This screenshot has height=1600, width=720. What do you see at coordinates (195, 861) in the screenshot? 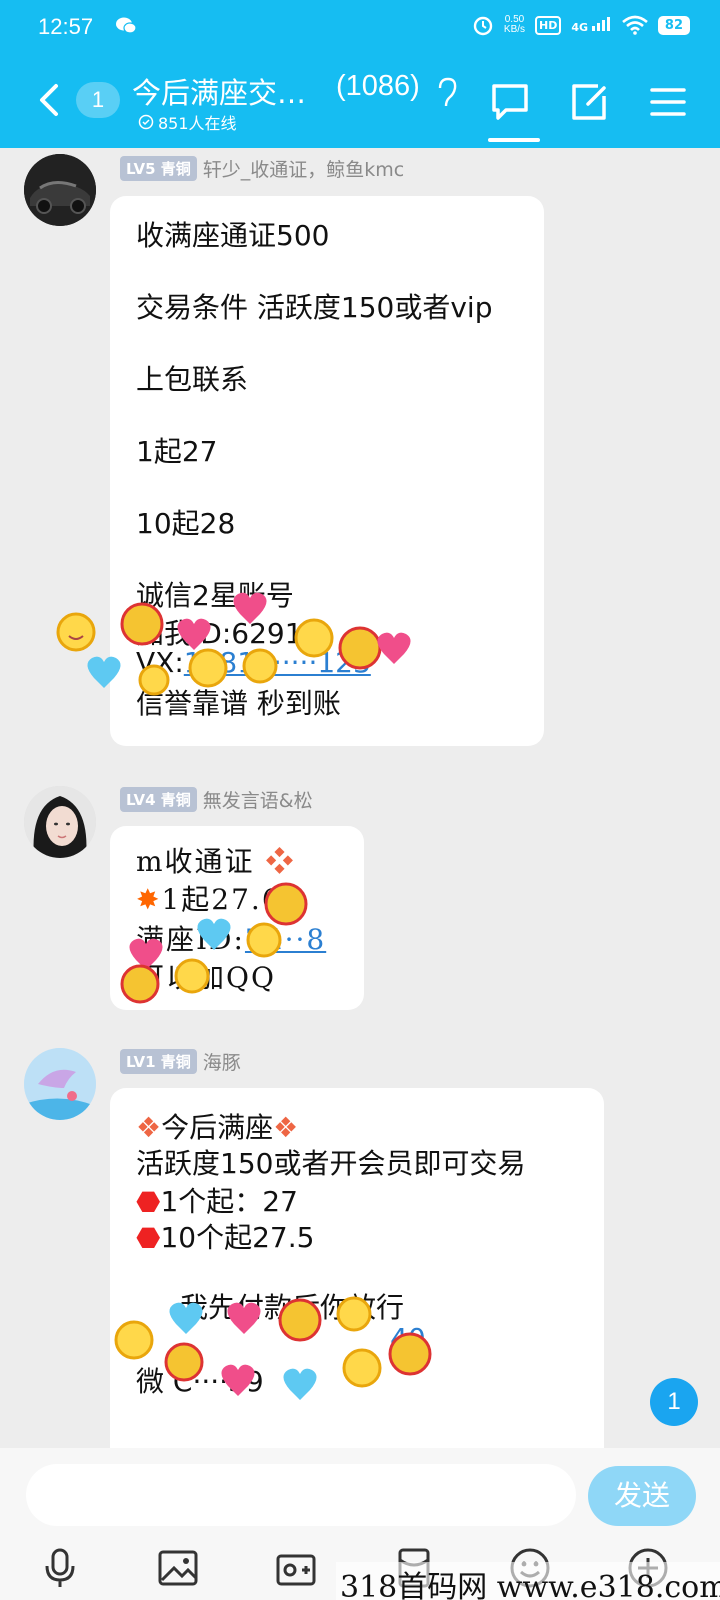
I see `message-text: m收通证` at bounding box center [195, 861].